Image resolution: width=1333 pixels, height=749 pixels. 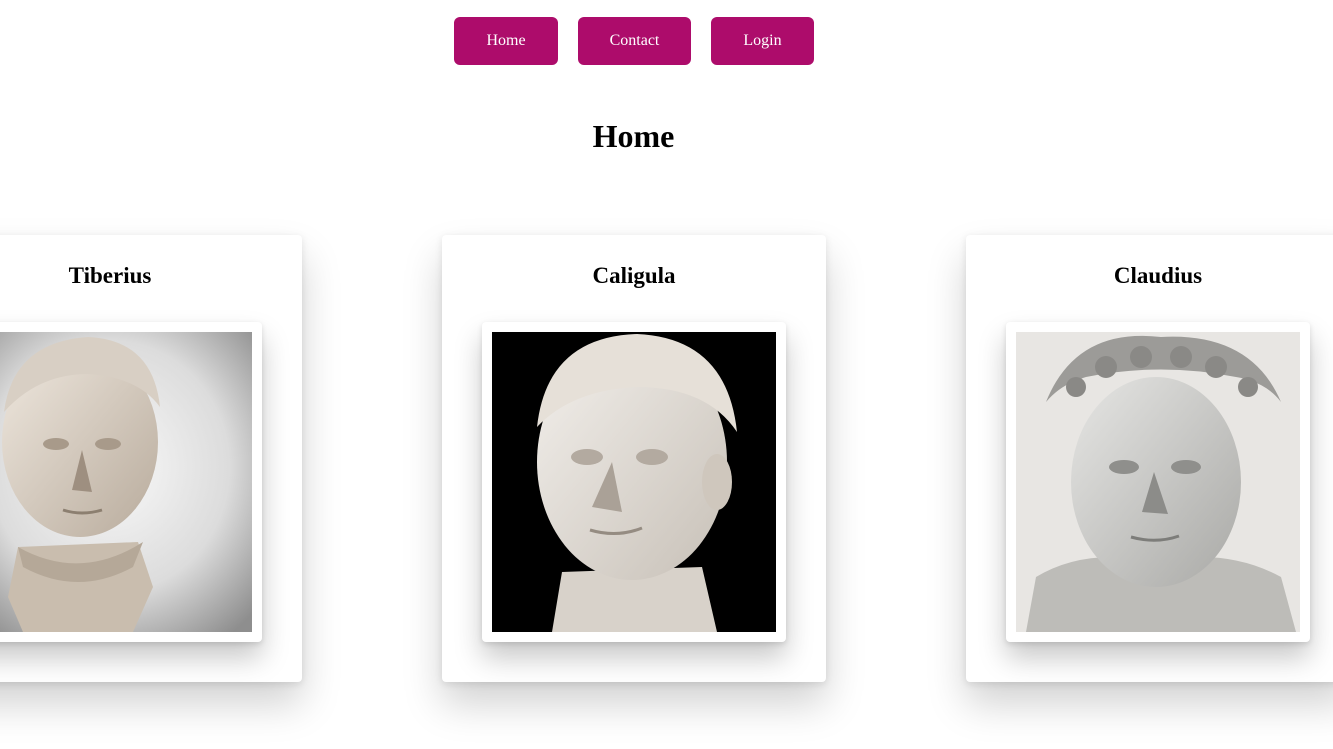 What do you see at coordinates (110, 275) in the screenshot?
I see `card-title: Tiberius` at bounding box center [110, 275].